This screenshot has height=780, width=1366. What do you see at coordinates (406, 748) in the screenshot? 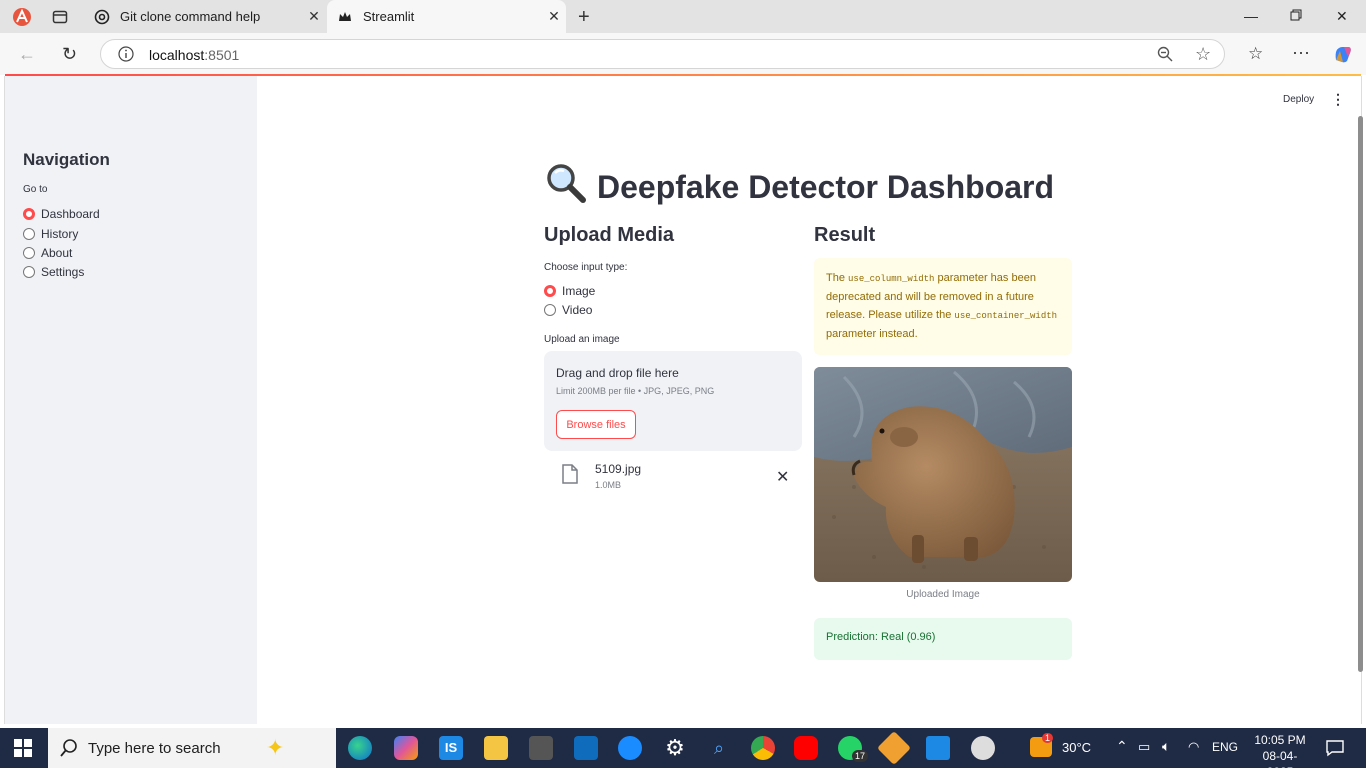
I see `copilot-app-icon` at bounding box center [406, 748].